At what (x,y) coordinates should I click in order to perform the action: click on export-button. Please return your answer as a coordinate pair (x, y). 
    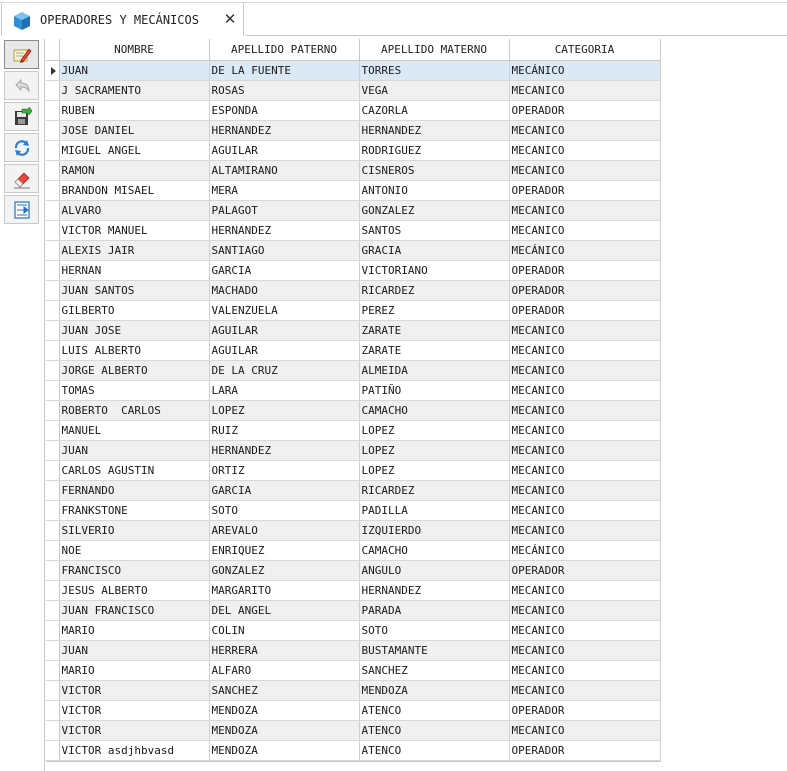
    Looking at the image, I should click on (21, 209).